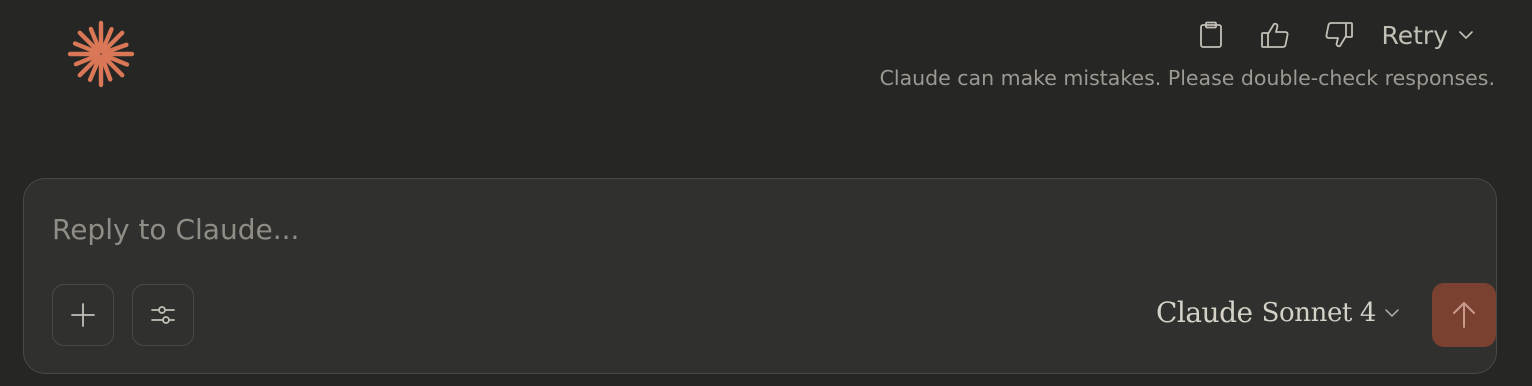 The height and width of the screenshot is (386, 1532). Describe the element at coordinates (702, 229) in the screenshot. I see `reply-input` at that location.